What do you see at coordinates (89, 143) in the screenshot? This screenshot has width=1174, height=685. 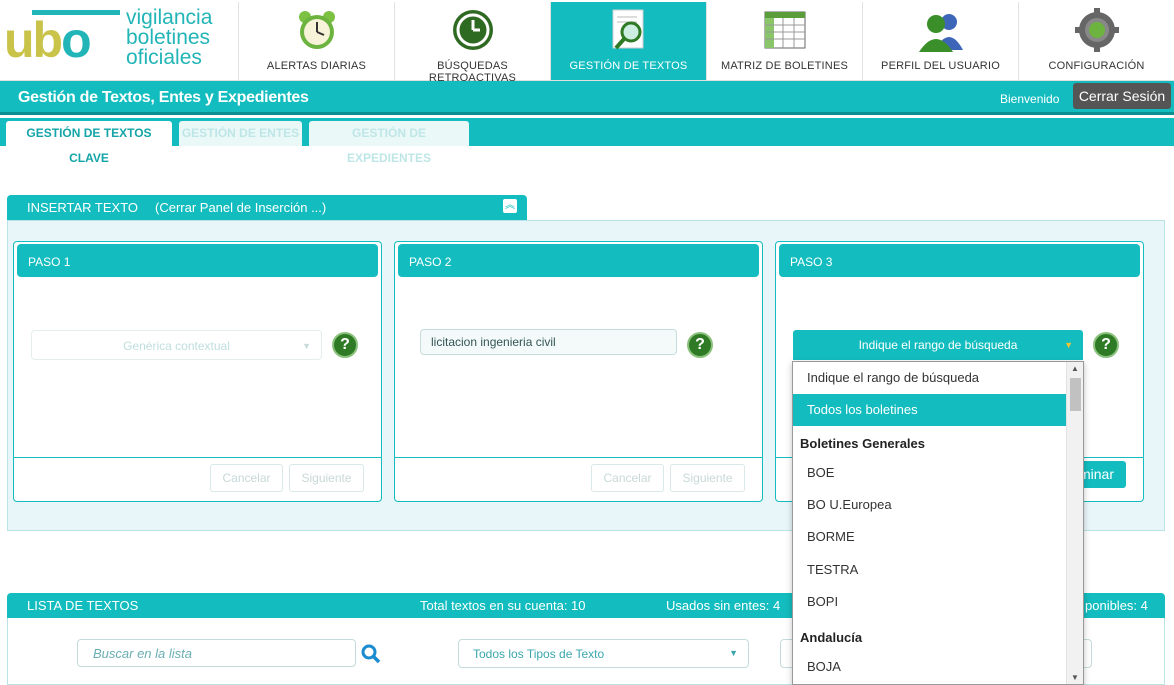 I see `tab-textos-clave: GESTIÓN DE TEXTOS CLAVE` at bounding box center [89, 143].